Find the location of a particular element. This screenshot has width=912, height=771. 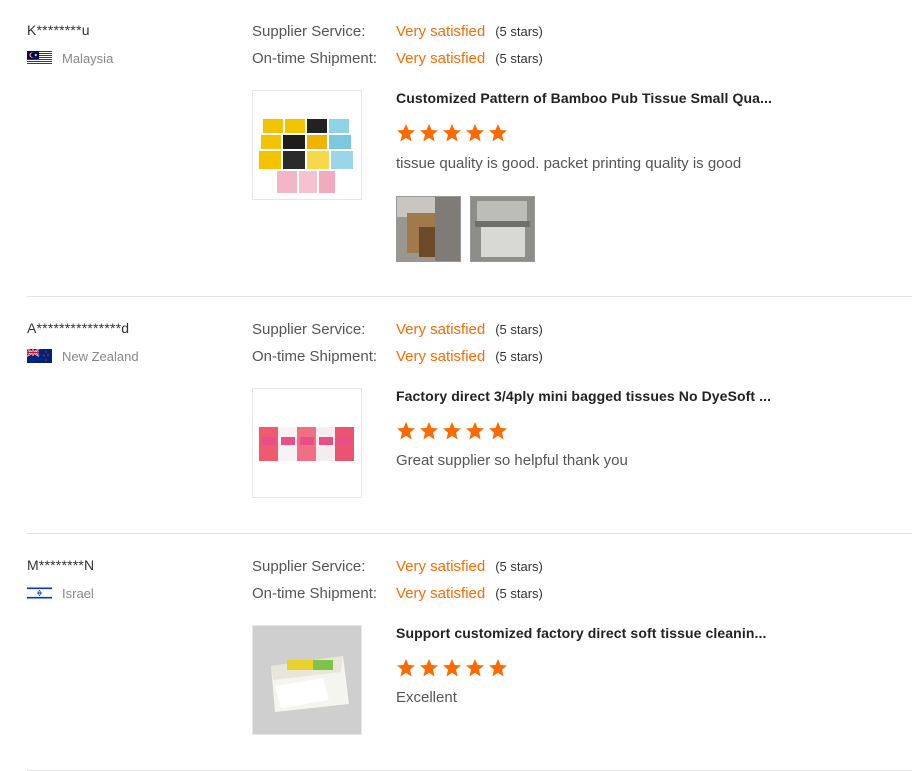

reviewer-country: New Zealand is located at coordinates (83, 356).